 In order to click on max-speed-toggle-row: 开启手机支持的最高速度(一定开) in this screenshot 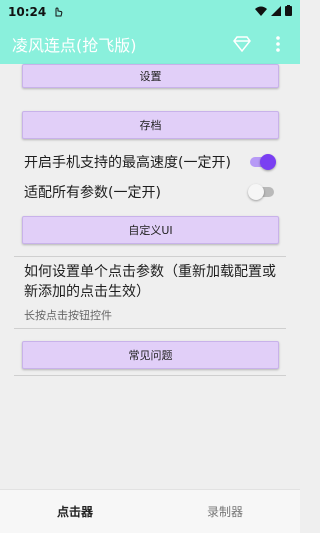, I will do `click(150, 162)`.